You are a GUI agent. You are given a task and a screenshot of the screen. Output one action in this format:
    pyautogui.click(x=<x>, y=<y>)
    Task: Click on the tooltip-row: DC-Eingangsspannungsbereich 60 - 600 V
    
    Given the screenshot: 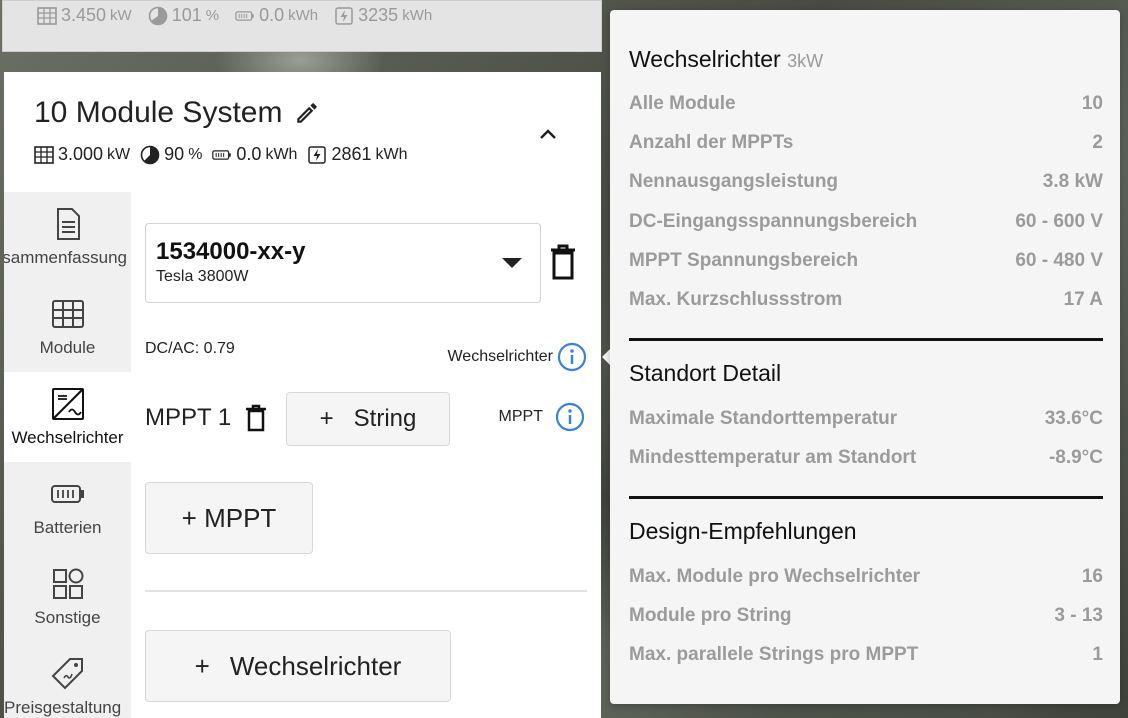 What is the action you would take?
    pyautogui.click(x=866, y=221)
    